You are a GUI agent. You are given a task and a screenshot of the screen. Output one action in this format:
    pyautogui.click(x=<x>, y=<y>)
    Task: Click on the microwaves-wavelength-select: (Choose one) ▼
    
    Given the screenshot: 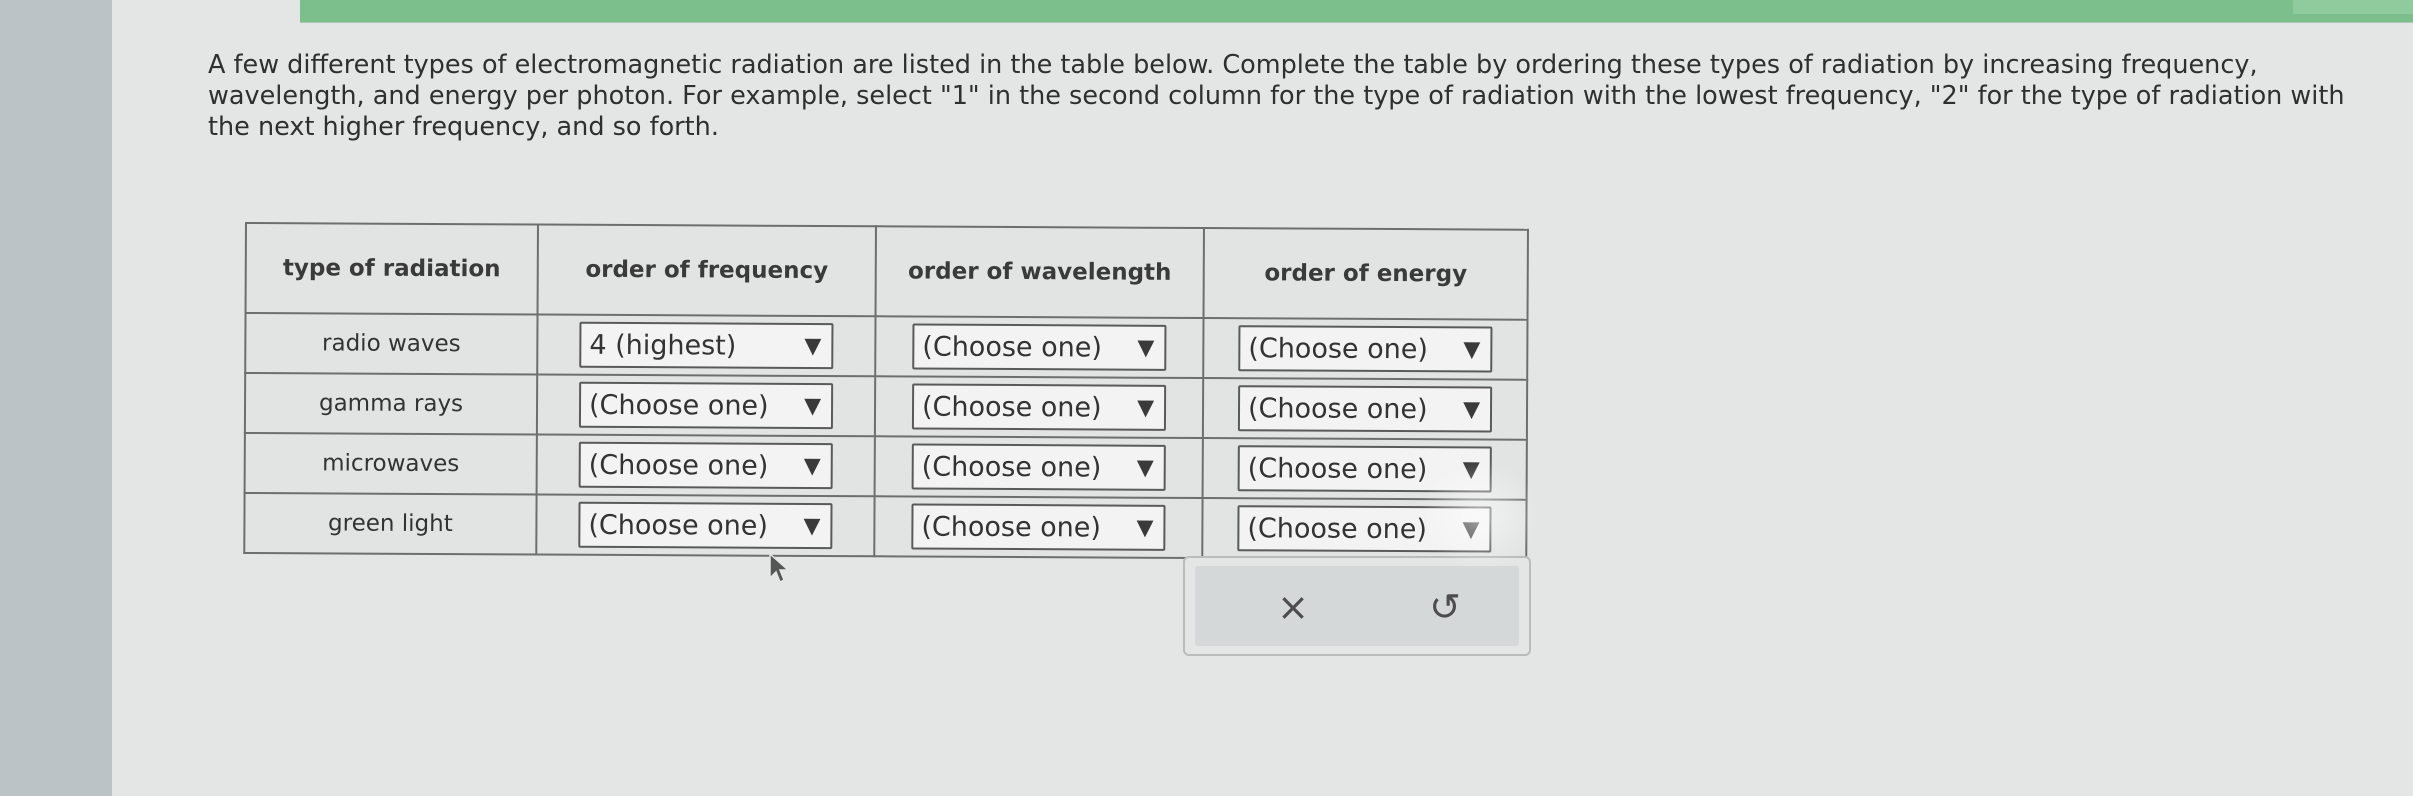 What is the action you would take?
    pyautogui.click(x=1038, y=467)
    